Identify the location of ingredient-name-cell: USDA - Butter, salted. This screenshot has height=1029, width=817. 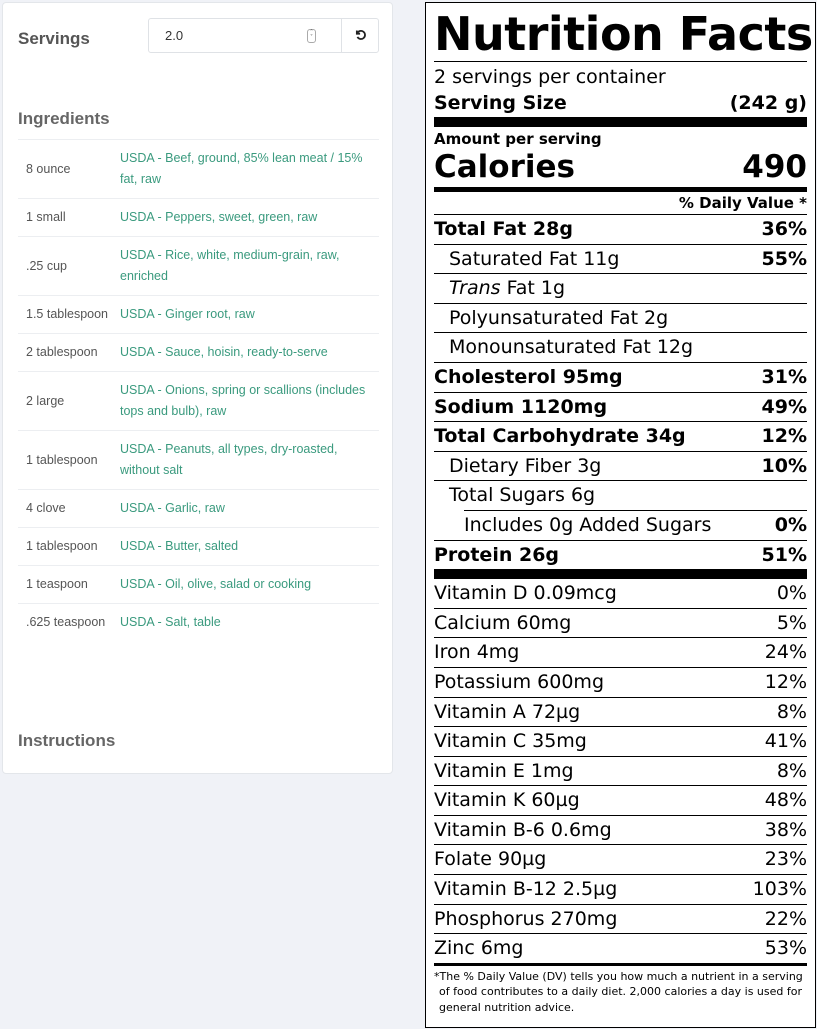
(246, 546).